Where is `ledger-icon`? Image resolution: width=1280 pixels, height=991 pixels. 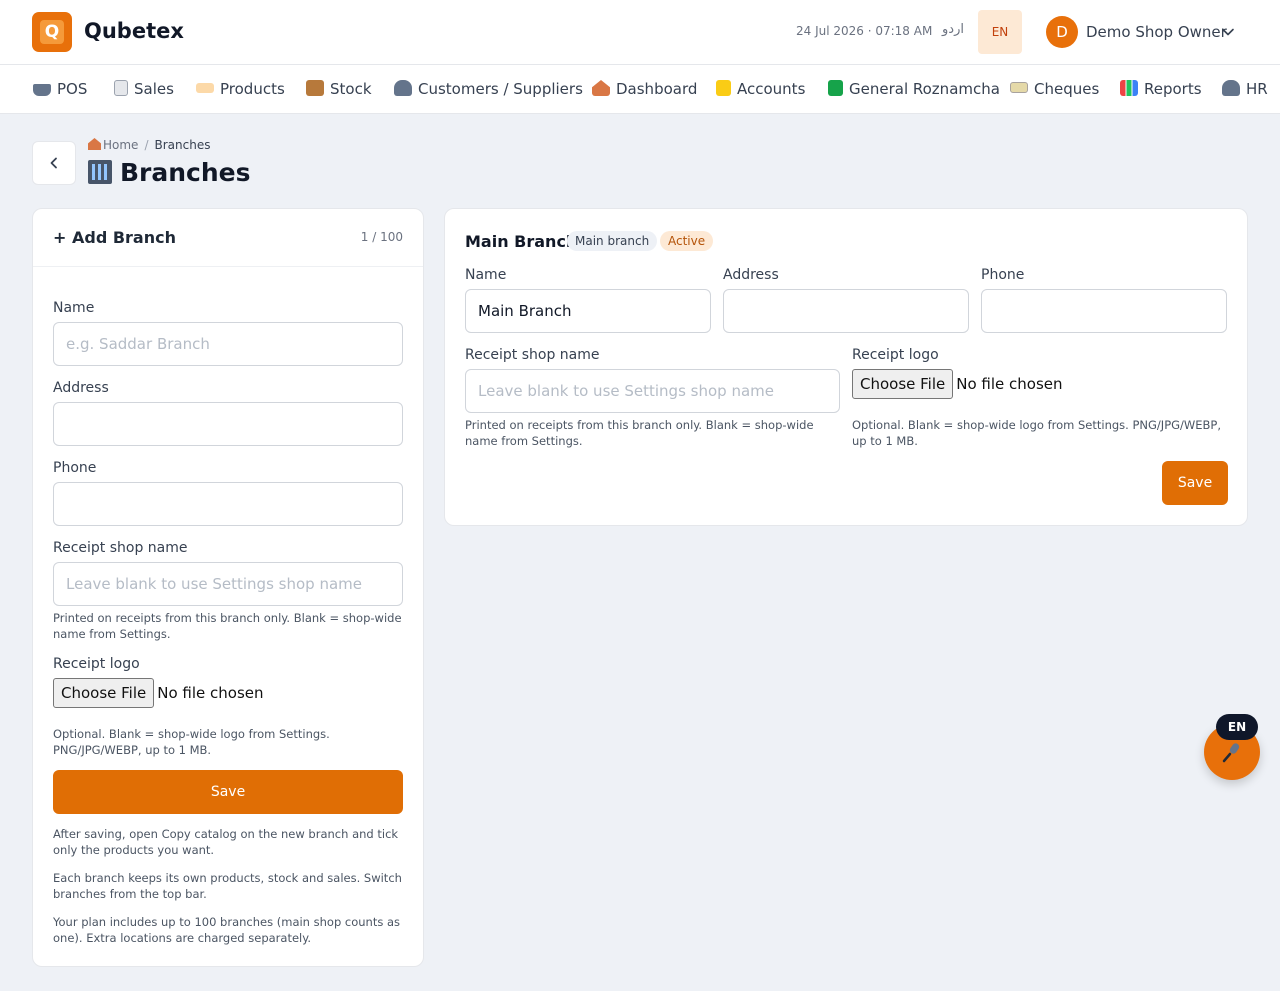
ledger-icon is located at coordinates (723, 88).